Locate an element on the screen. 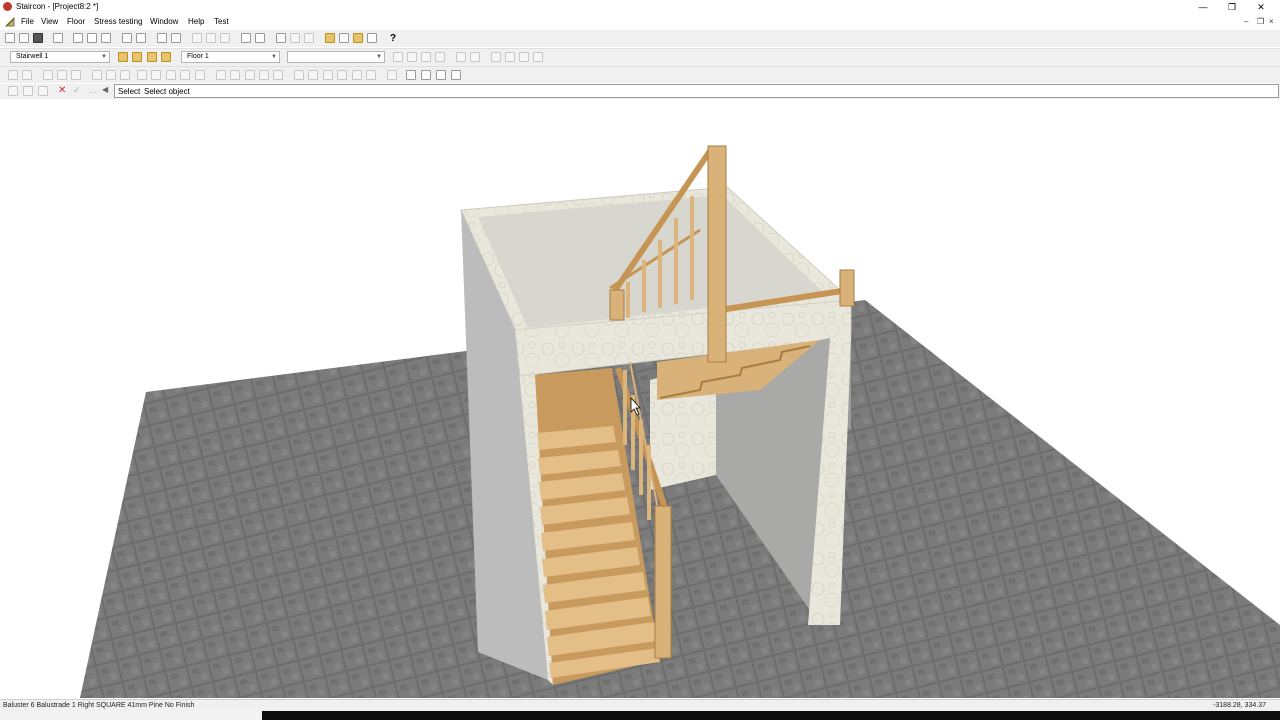 The height and width of the screenshot is (720, 1280). zoom-out-icon is located at coordinates (309, 38).